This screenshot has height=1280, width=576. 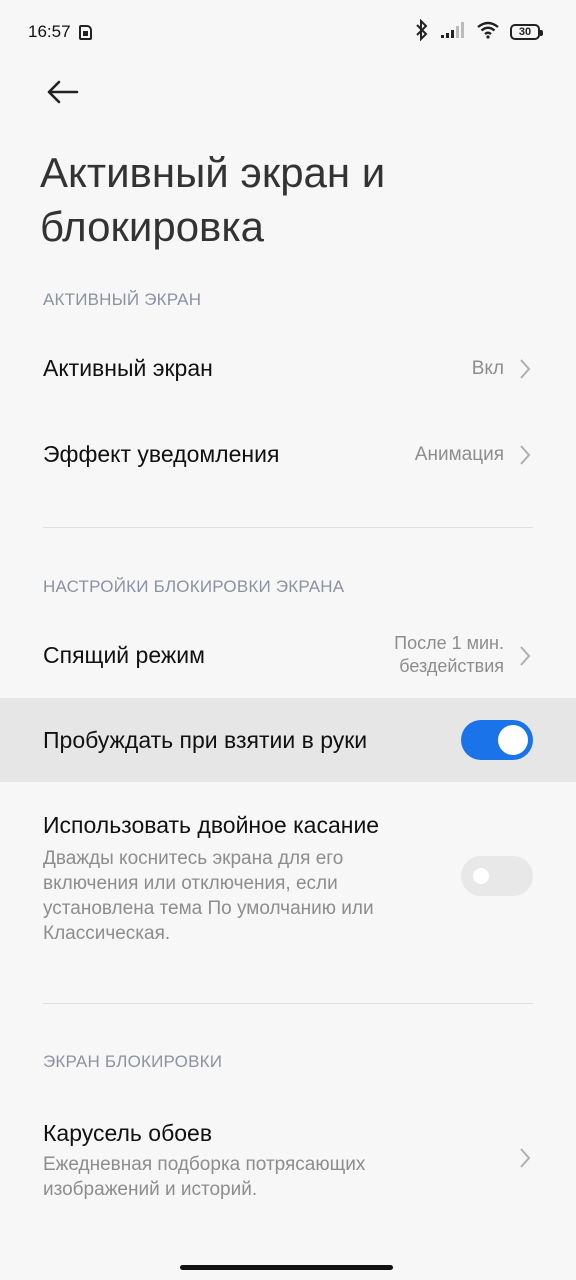 I want to click on setting-aod: Активный экран Вкл, so click(x=288, y=369).